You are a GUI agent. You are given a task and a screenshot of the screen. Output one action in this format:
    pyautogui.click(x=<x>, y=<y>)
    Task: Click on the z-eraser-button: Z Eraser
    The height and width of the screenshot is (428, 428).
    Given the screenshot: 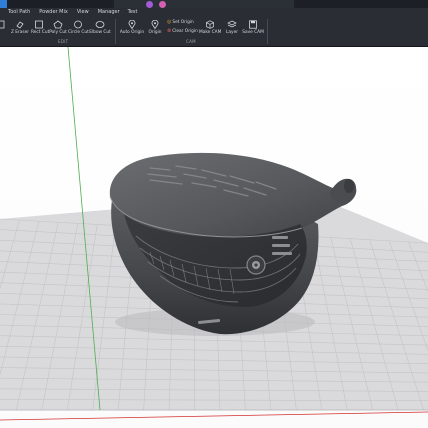 What is the action you would take?
    pyautogui.click(x=20, y=29)
    